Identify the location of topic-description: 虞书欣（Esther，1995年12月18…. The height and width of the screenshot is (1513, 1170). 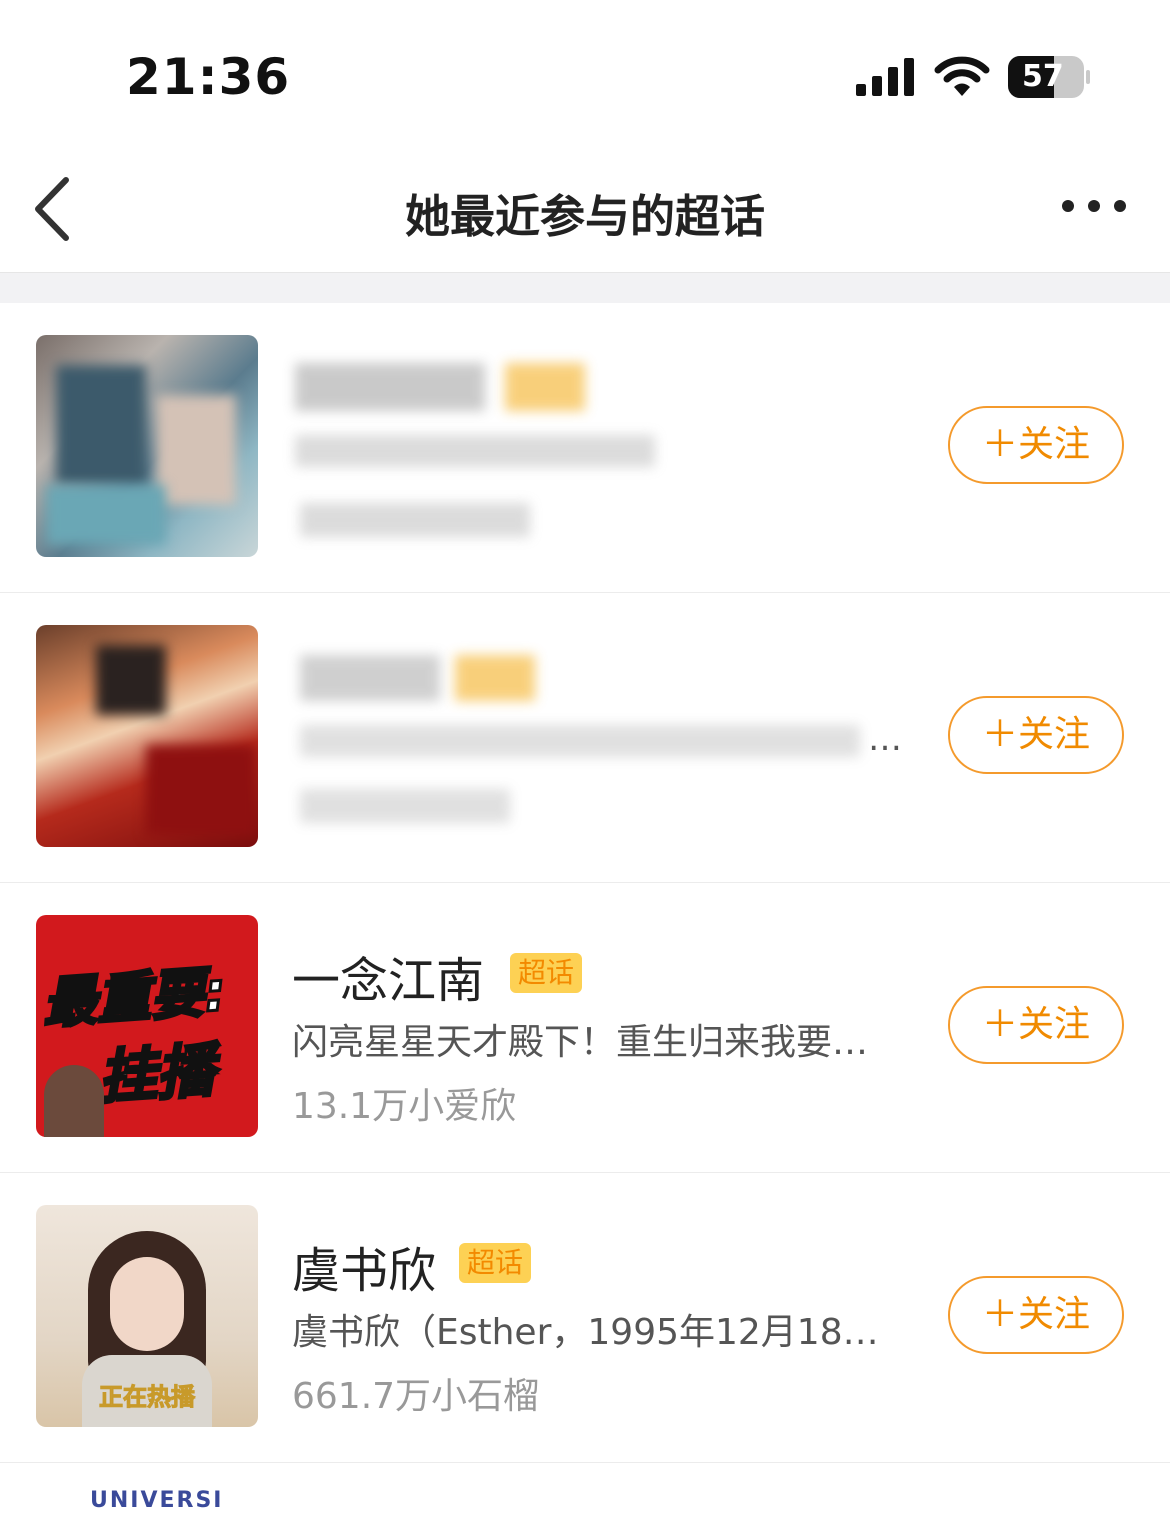
(585, 1332).